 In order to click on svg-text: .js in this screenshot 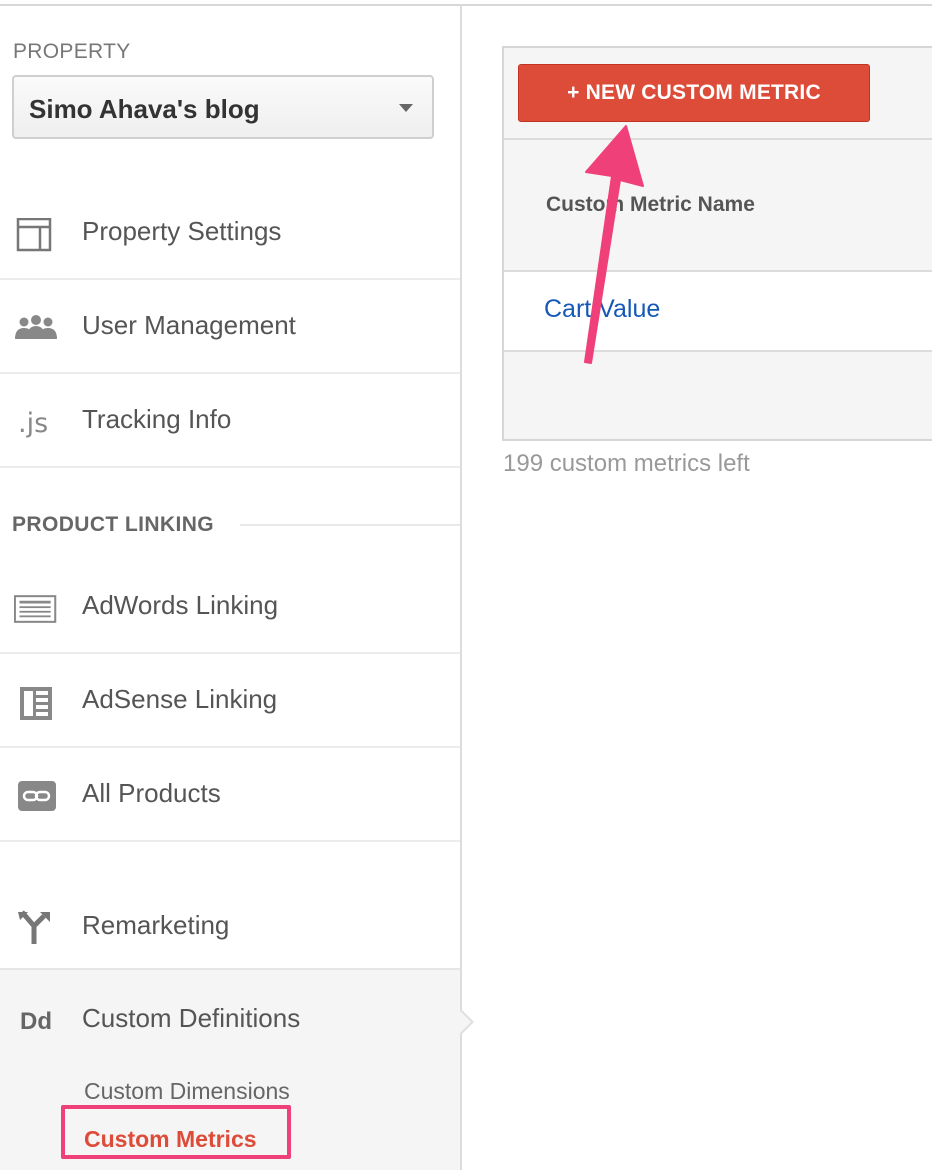, I will do `click(33, 423)`.